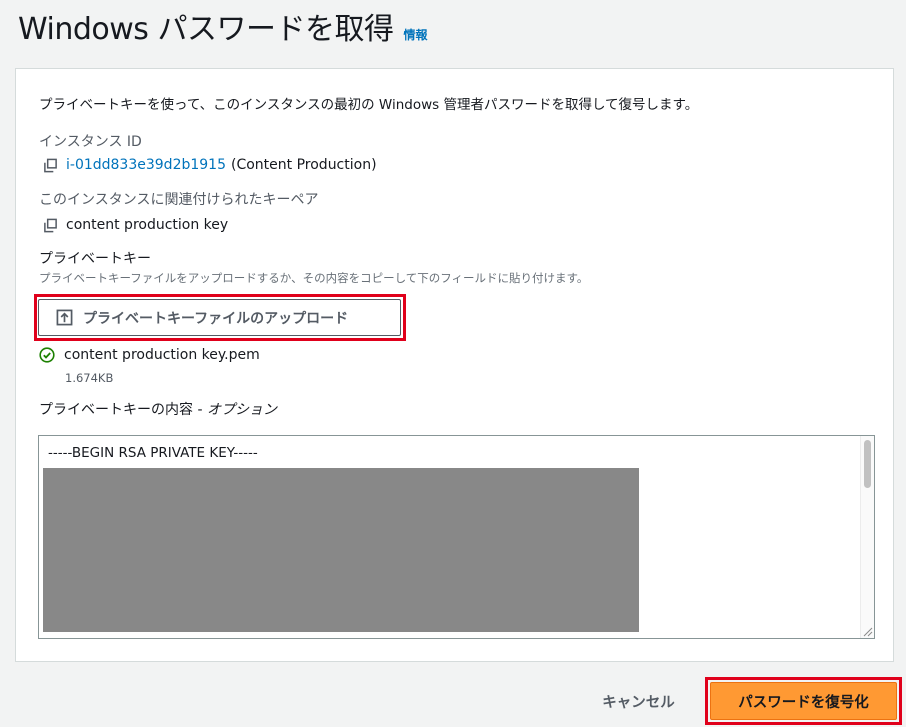 The image size is (906, 727). What do you see at coordinates (89, 378) in the screenshot?
I see `uploaded-file-size: 1.674KB` at bounding box center [89, 378].